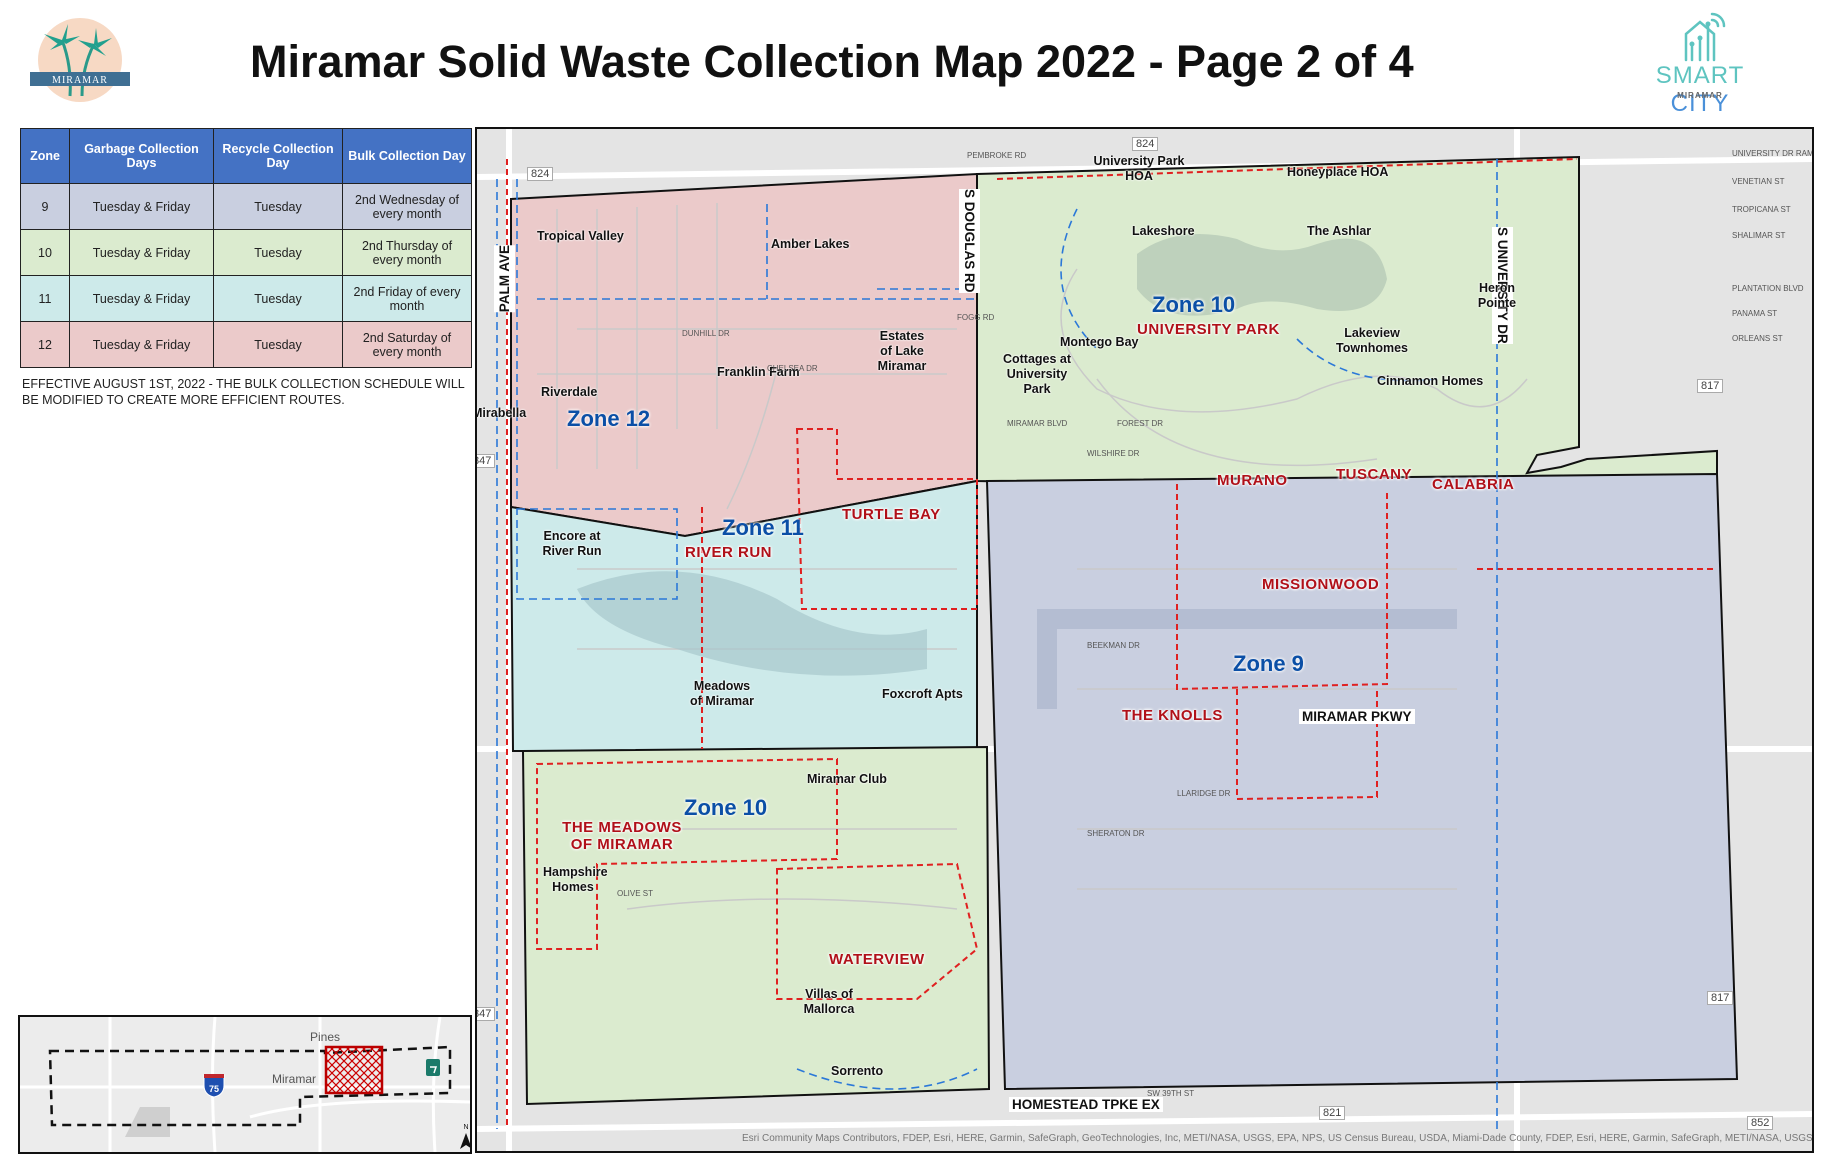 The height and width of the screenshot is (1172, 1821). I want to click on street-label: SW 39TH ST, so click(1171, 1093).